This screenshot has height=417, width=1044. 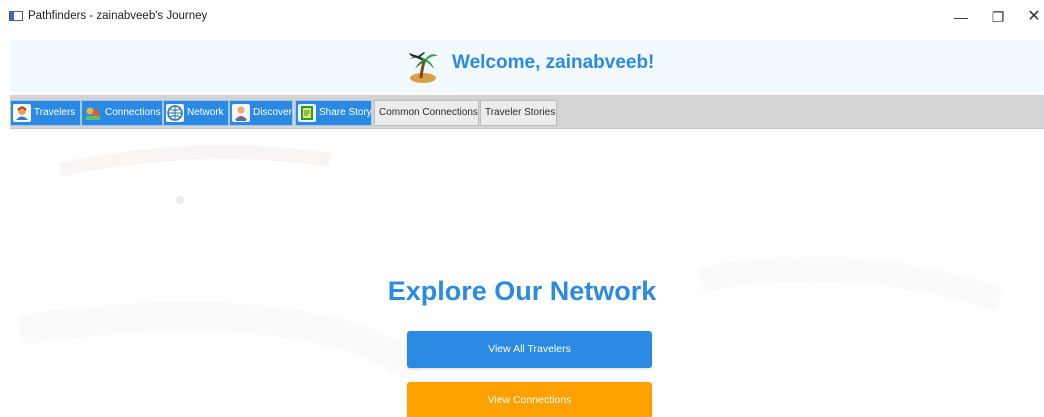 I want to click on tab-share-story: Share Story, so click(x=333, y=113).